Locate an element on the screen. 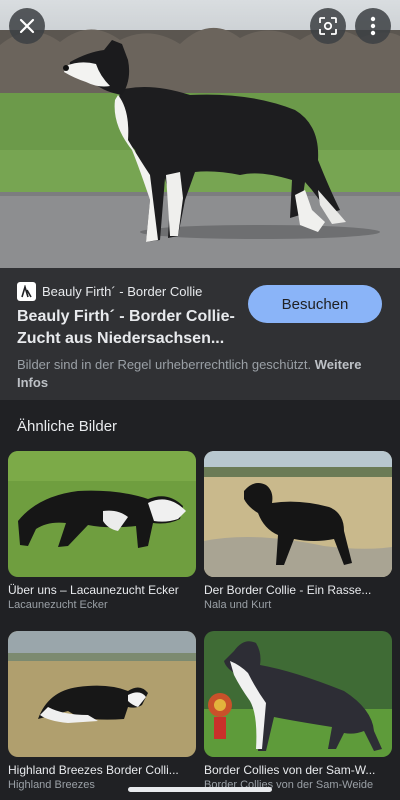 The height and width of the screenshot is (800, 400). more-vert-icon is located at coordinates (373, 26).